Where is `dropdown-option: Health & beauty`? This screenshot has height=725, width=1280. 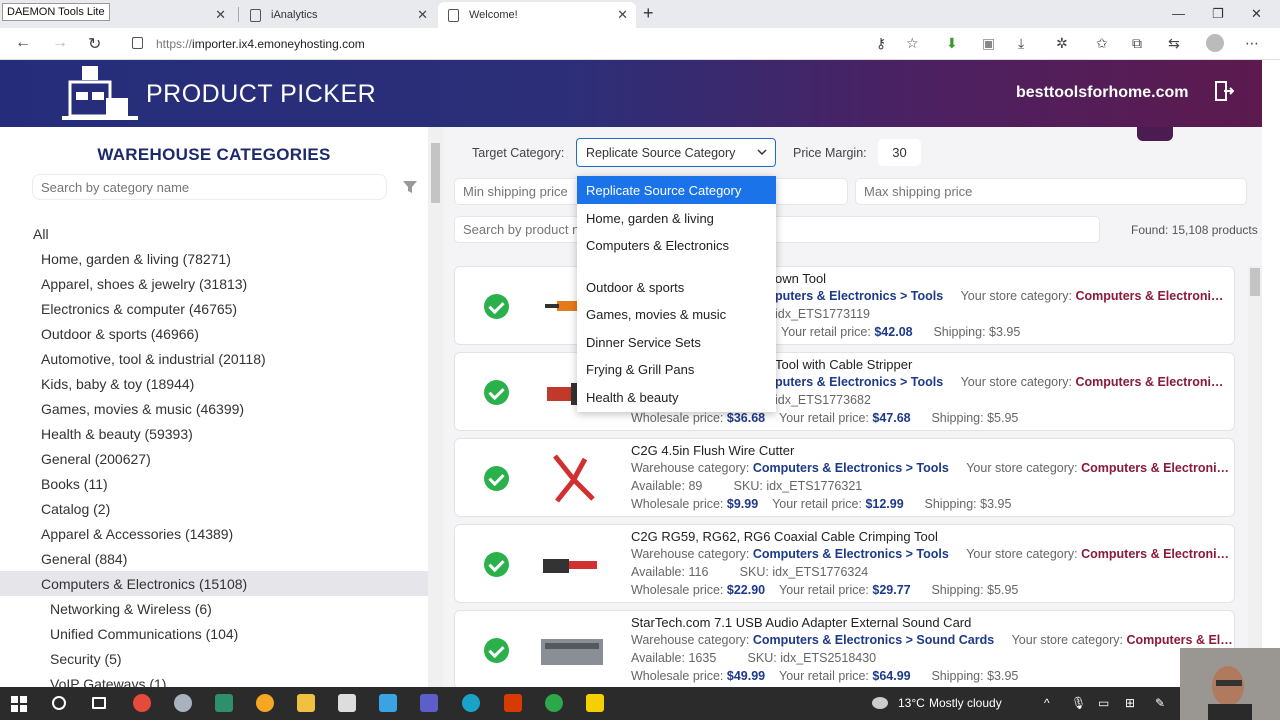 dropdown-option: Health & beauty is located at coordinates (676, 397).